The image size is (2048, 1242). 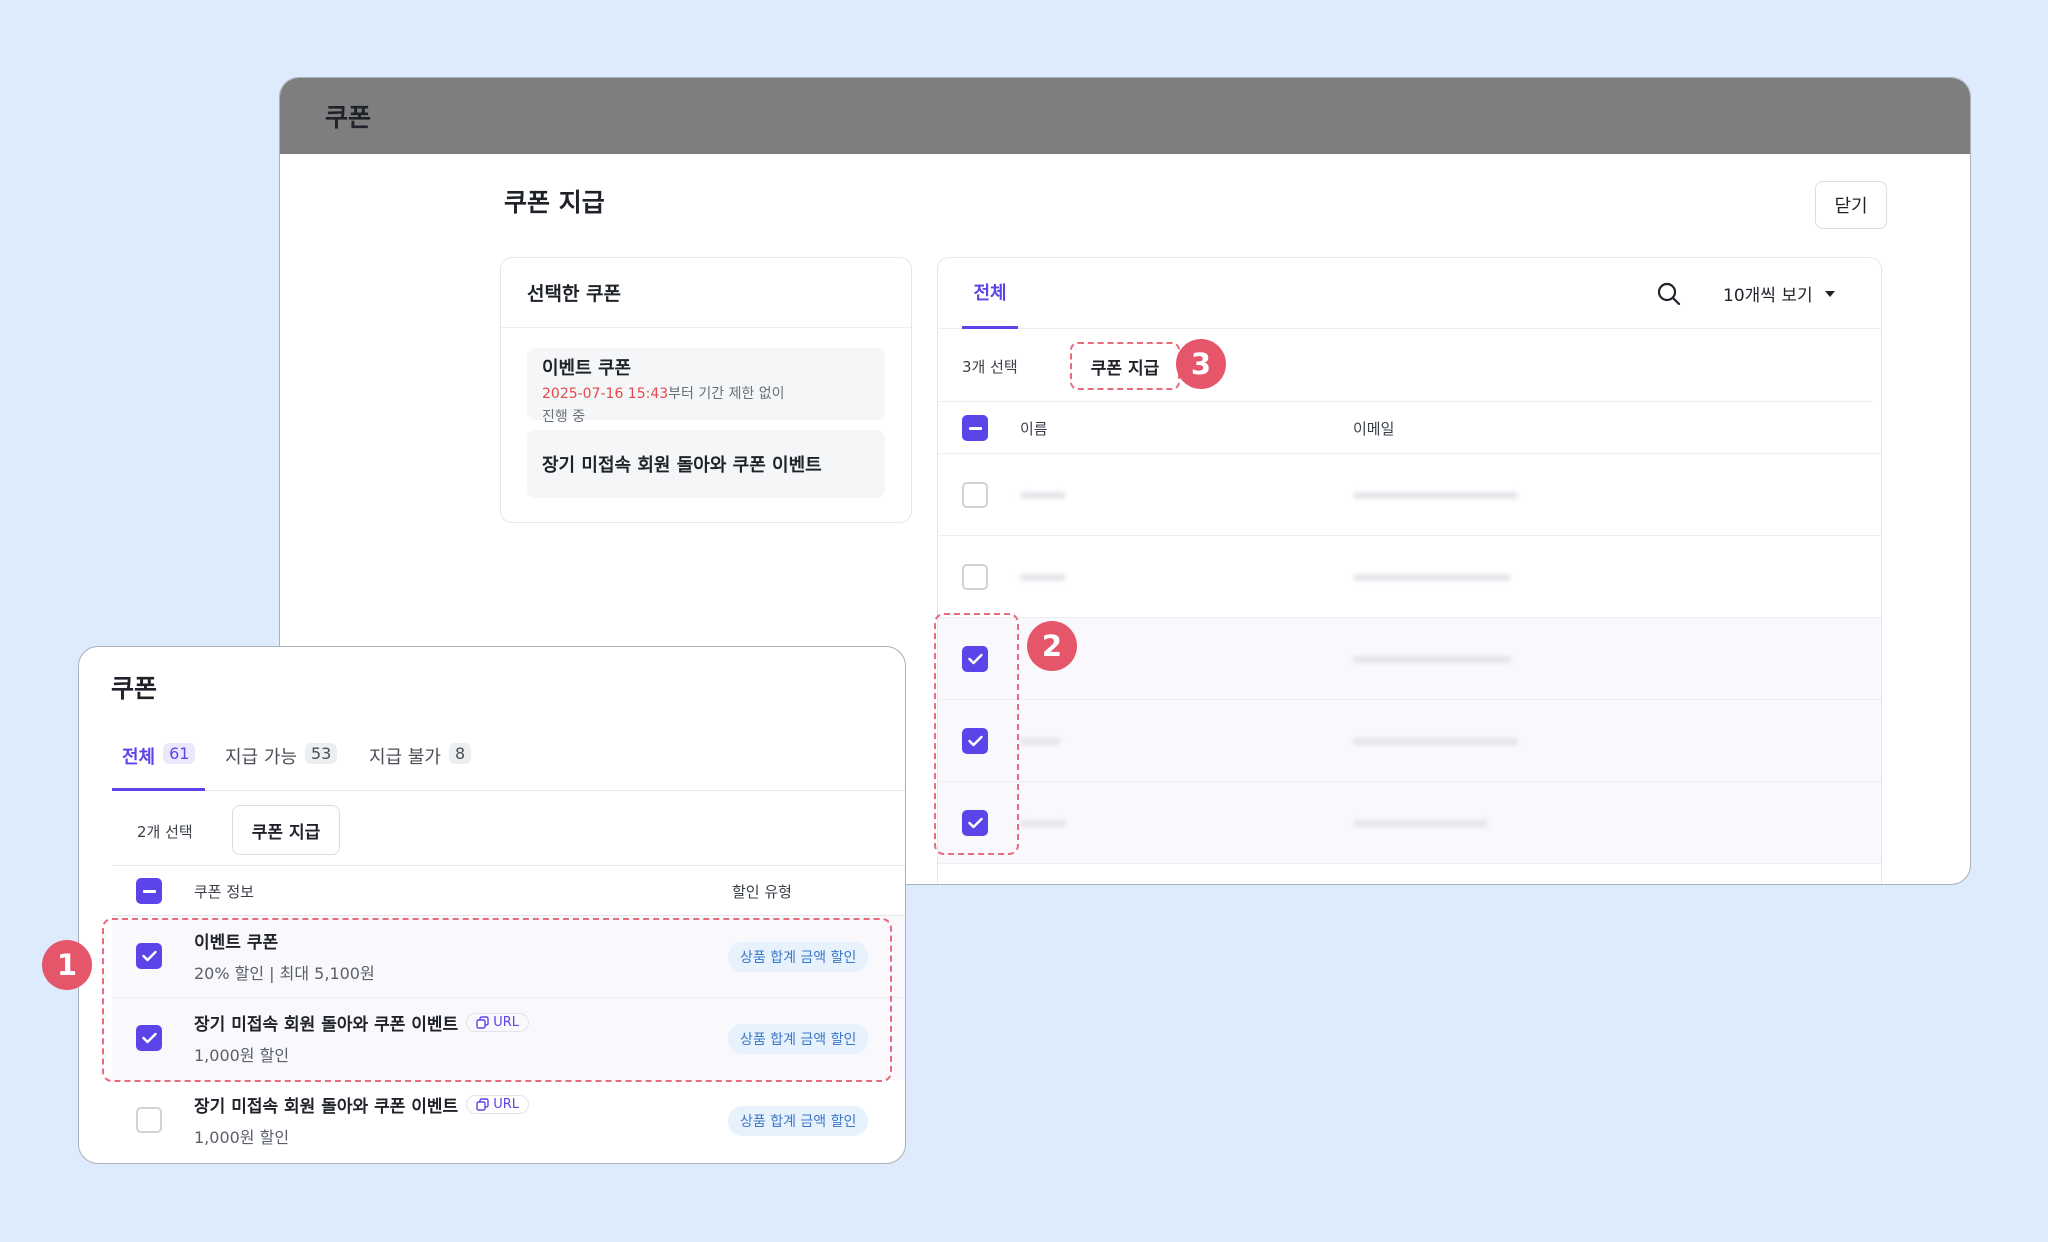 I want to click on tab-label: 전체, so click(x=139, y=757).